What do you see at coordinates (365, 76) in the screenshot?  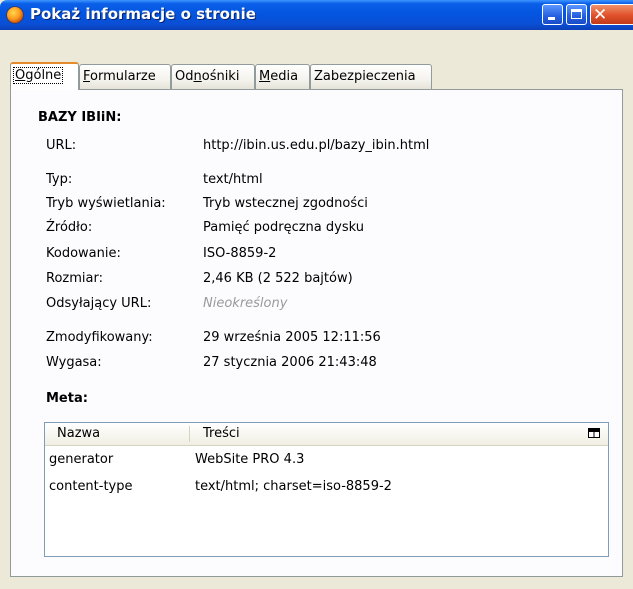 I see `tab-security-label: Zabezpieczenia` at bounding box center [365, 76].